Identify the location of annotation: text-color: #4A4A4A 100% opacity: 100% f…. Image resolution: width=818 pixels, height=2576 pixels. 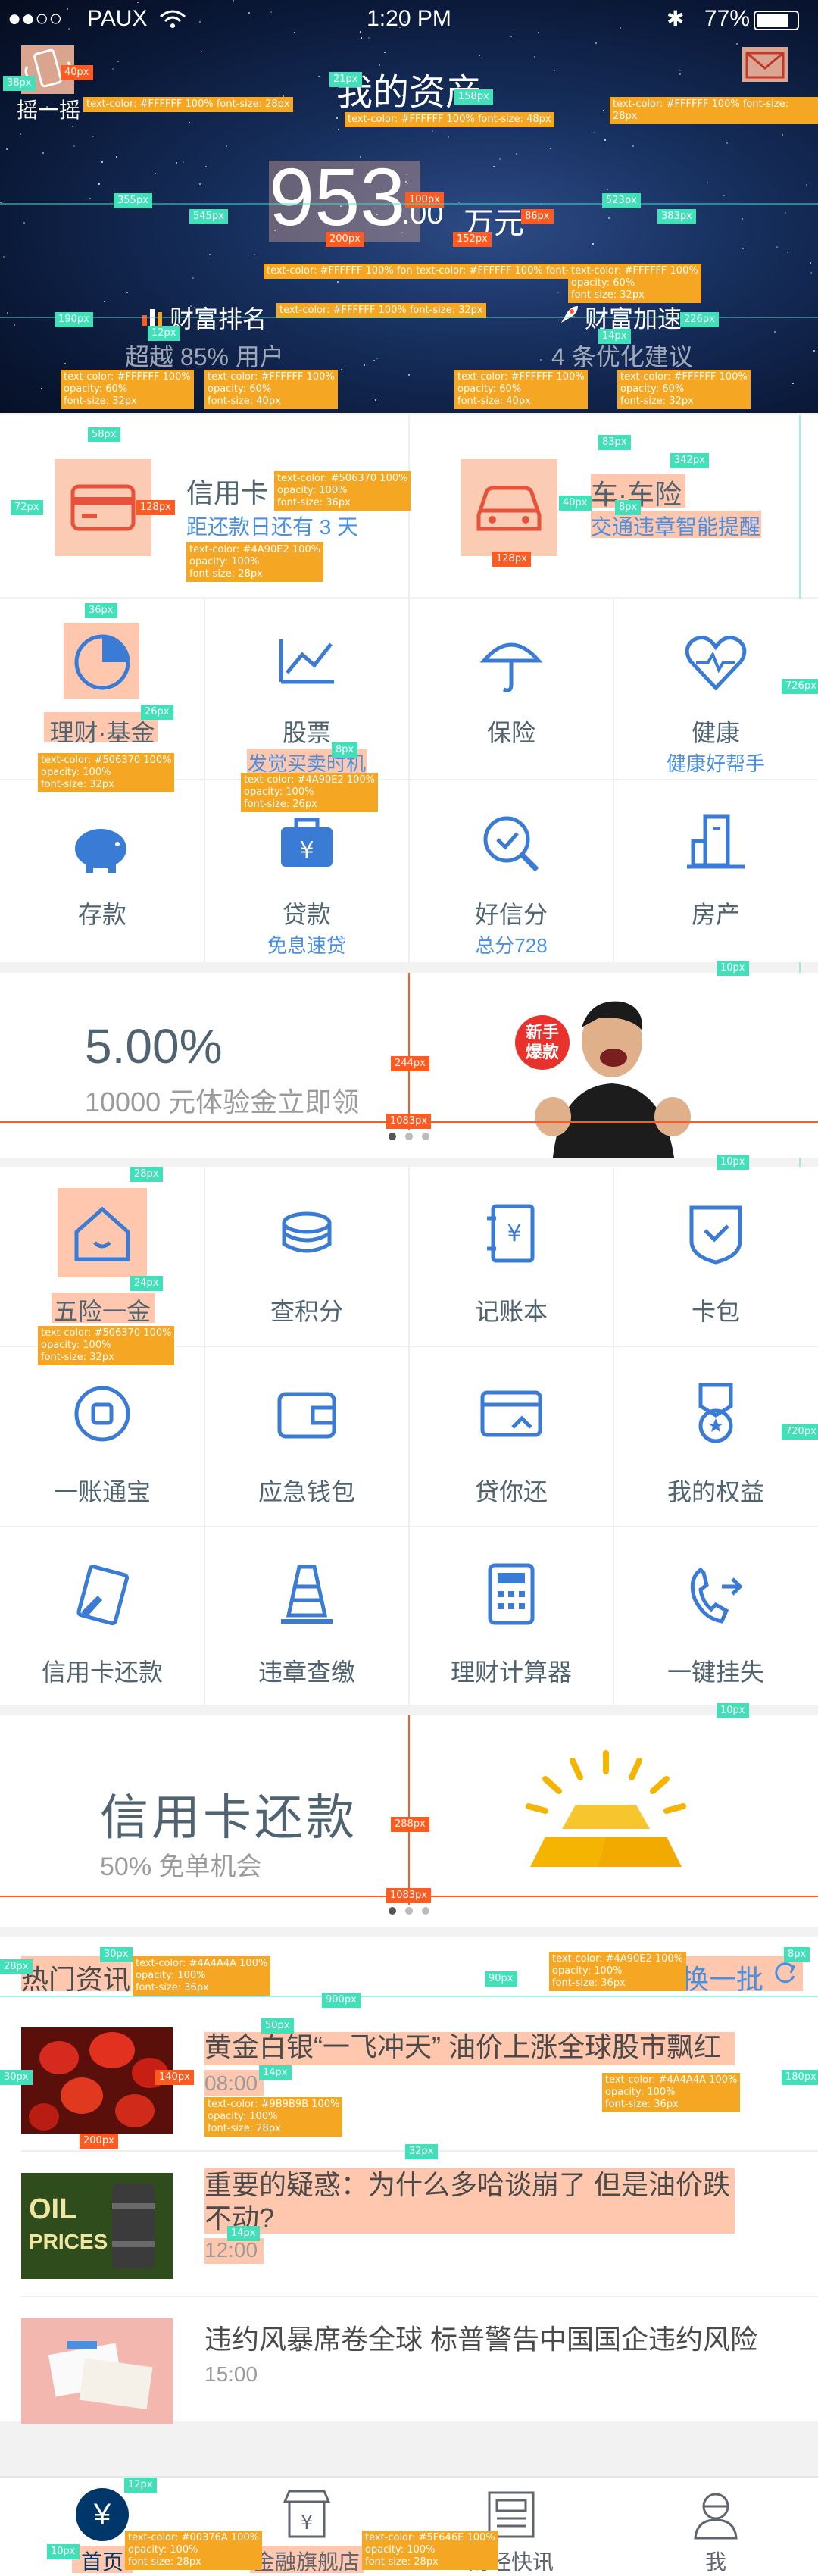
(672, 2092).